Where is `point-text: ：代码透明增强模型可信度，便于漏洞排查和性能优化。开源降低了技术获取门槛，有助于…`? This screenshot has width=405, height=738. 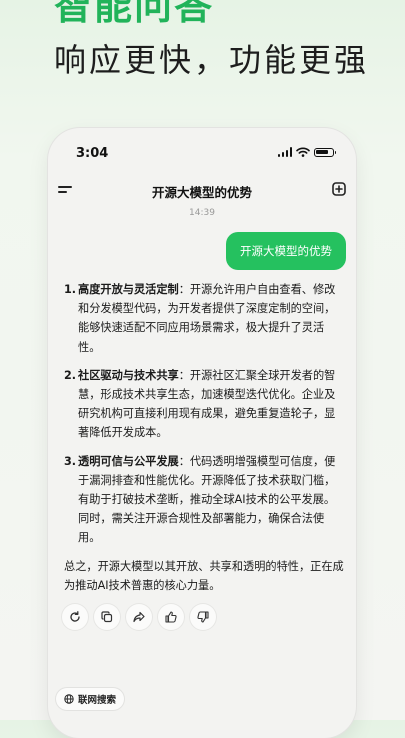 point-text: ：代码透明增强模型可信度，便于漏洞排查和性能优化。开源降低了技术获取门槛，有助于… is located at coordinates (207, 499).